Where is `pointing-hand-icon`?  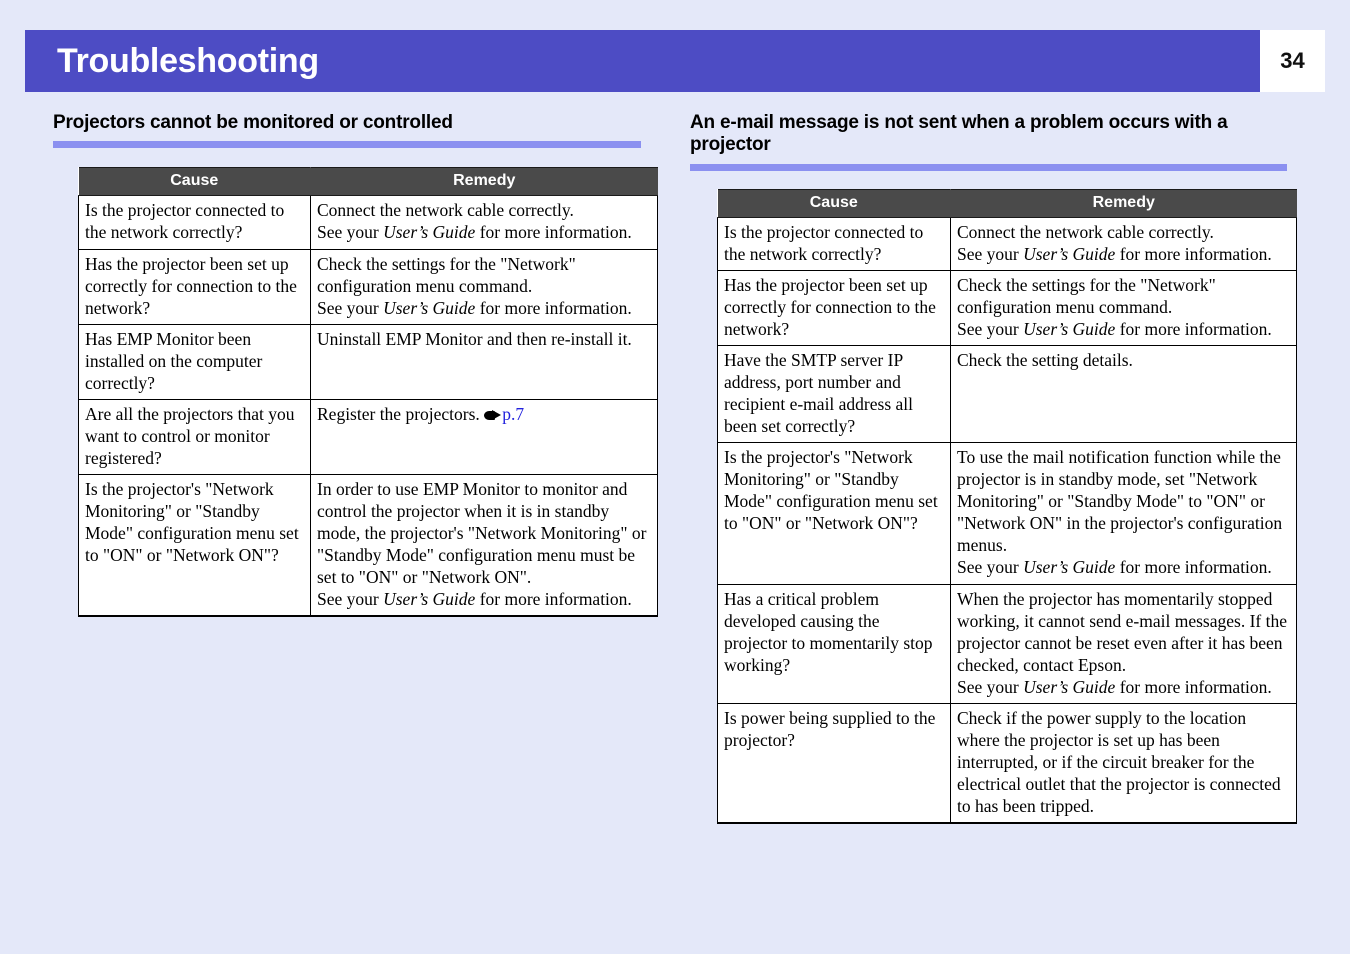 pointing-hand-icon is located at coordinates (493, 415).